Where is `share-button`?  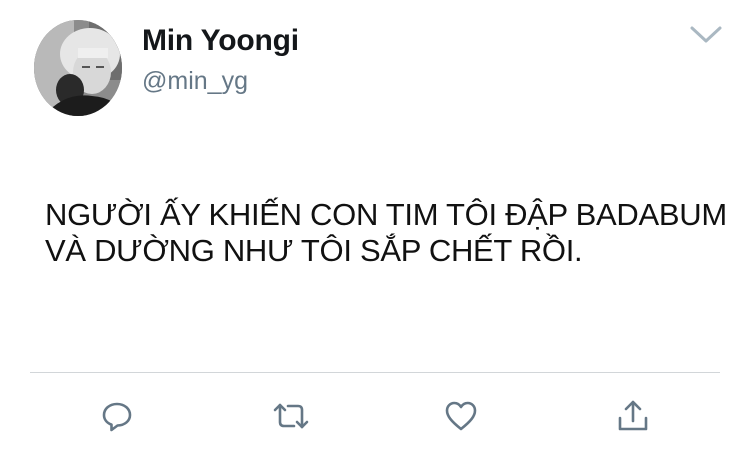
share-button is located at coordinates (633, 416).